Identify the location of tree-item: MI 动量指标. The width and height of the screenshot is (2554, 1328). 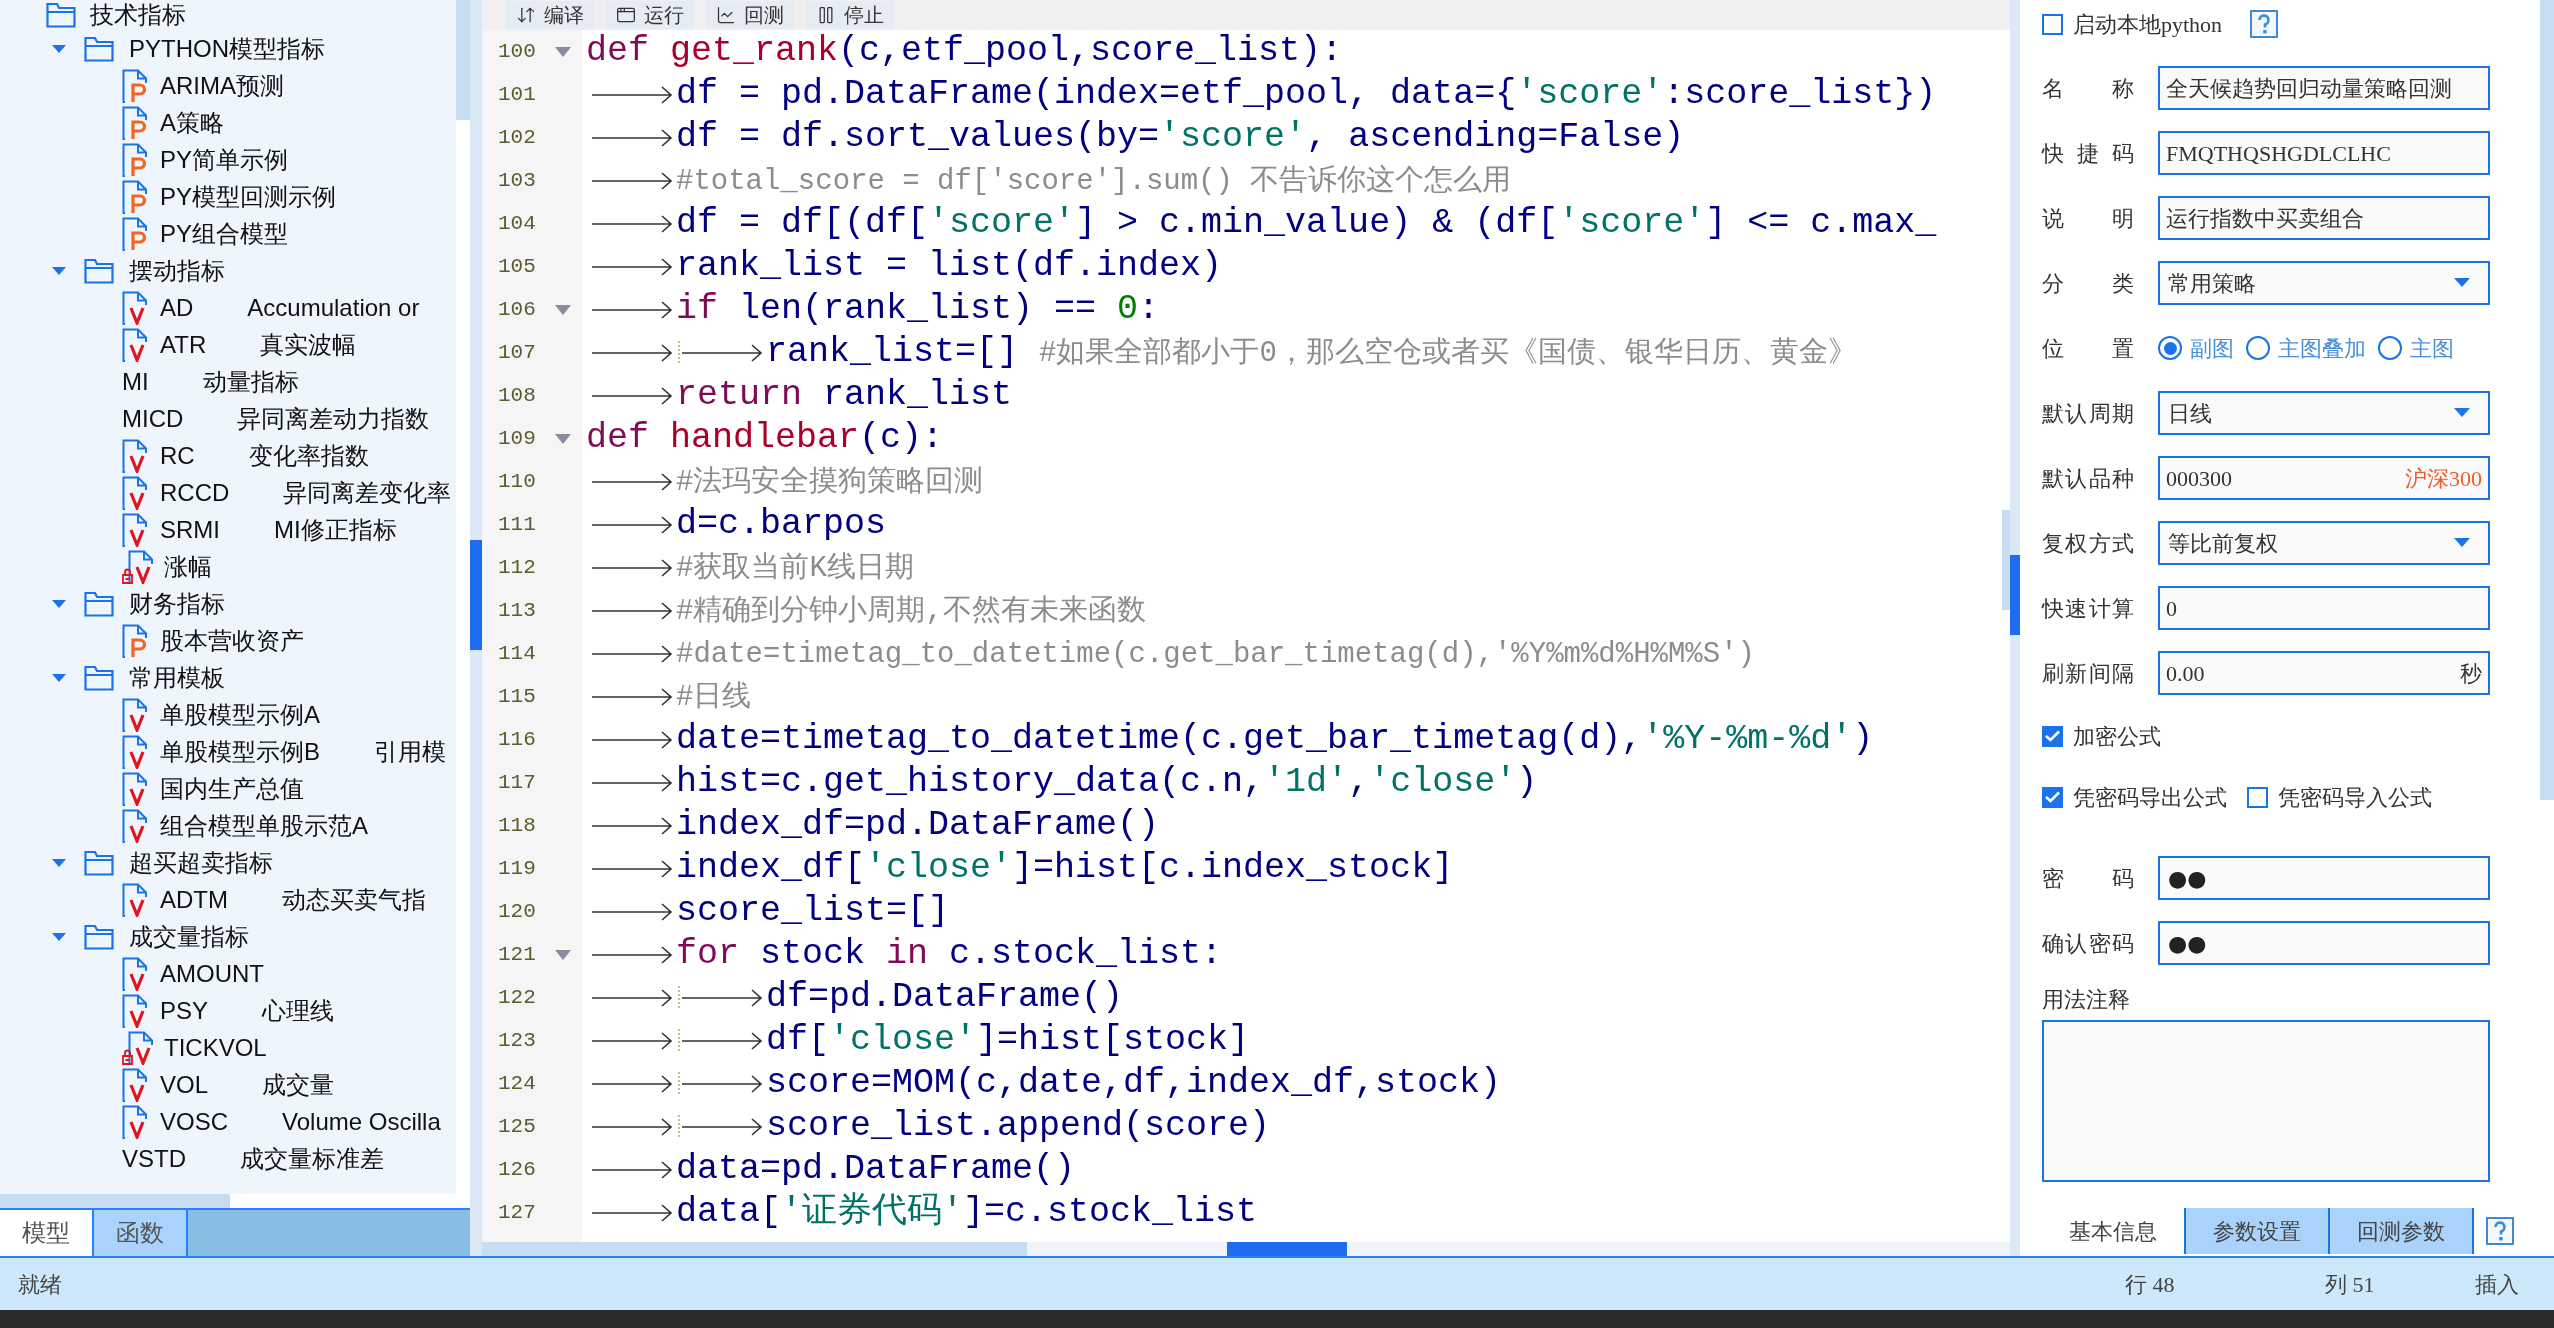
(228, 381).